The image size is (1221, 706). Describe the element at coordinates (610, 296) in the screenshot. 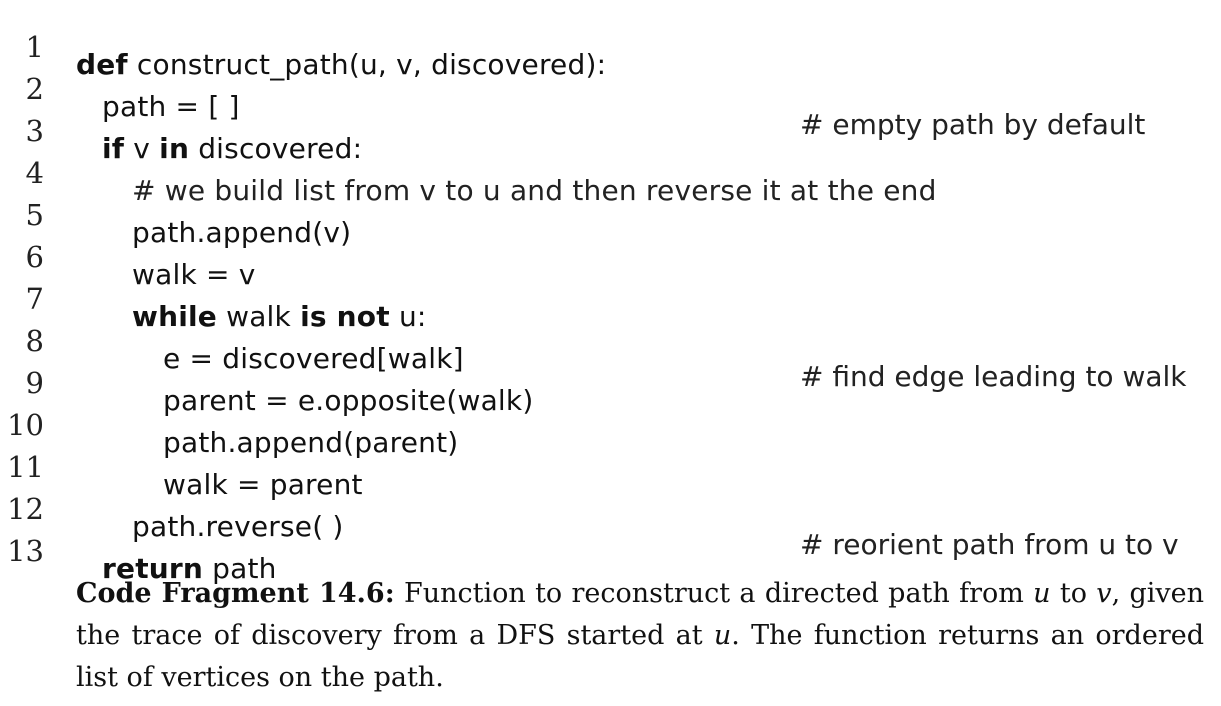

I see `code-line-7: 7 while walk is not u:` at that location.